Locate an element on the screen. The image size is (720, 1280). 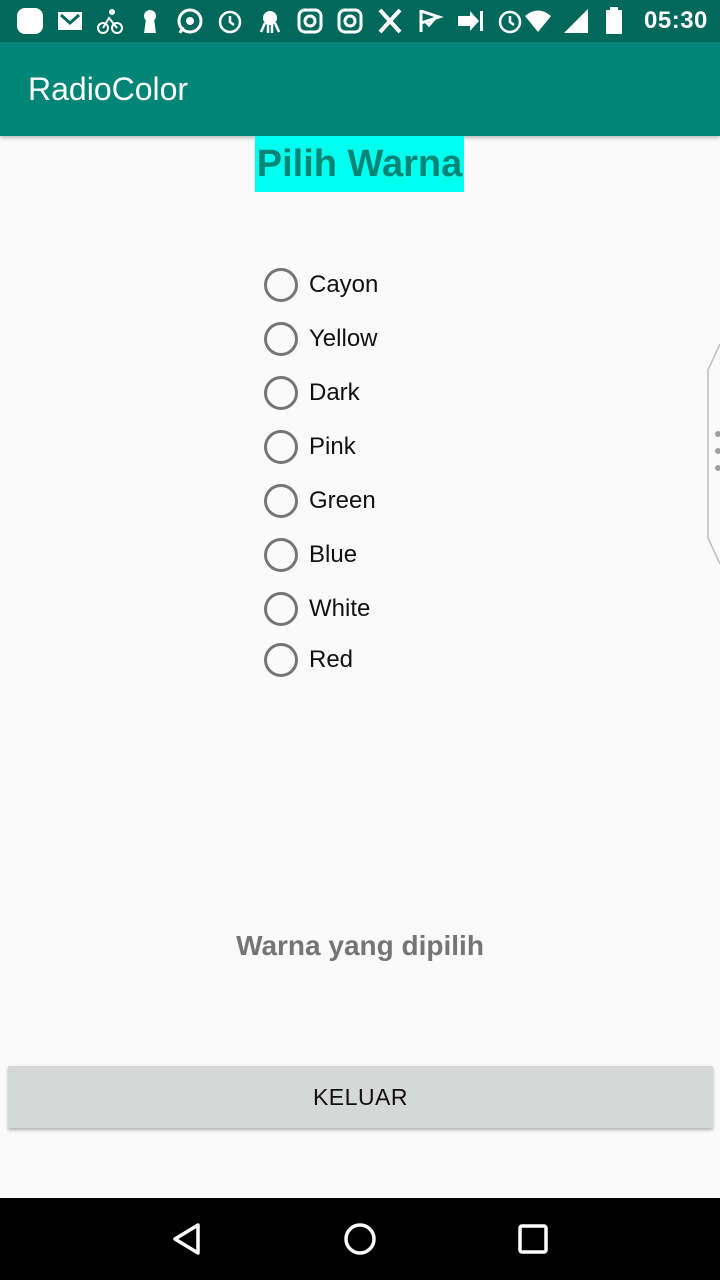
recents-icon is located at coordinates (533, 1239).